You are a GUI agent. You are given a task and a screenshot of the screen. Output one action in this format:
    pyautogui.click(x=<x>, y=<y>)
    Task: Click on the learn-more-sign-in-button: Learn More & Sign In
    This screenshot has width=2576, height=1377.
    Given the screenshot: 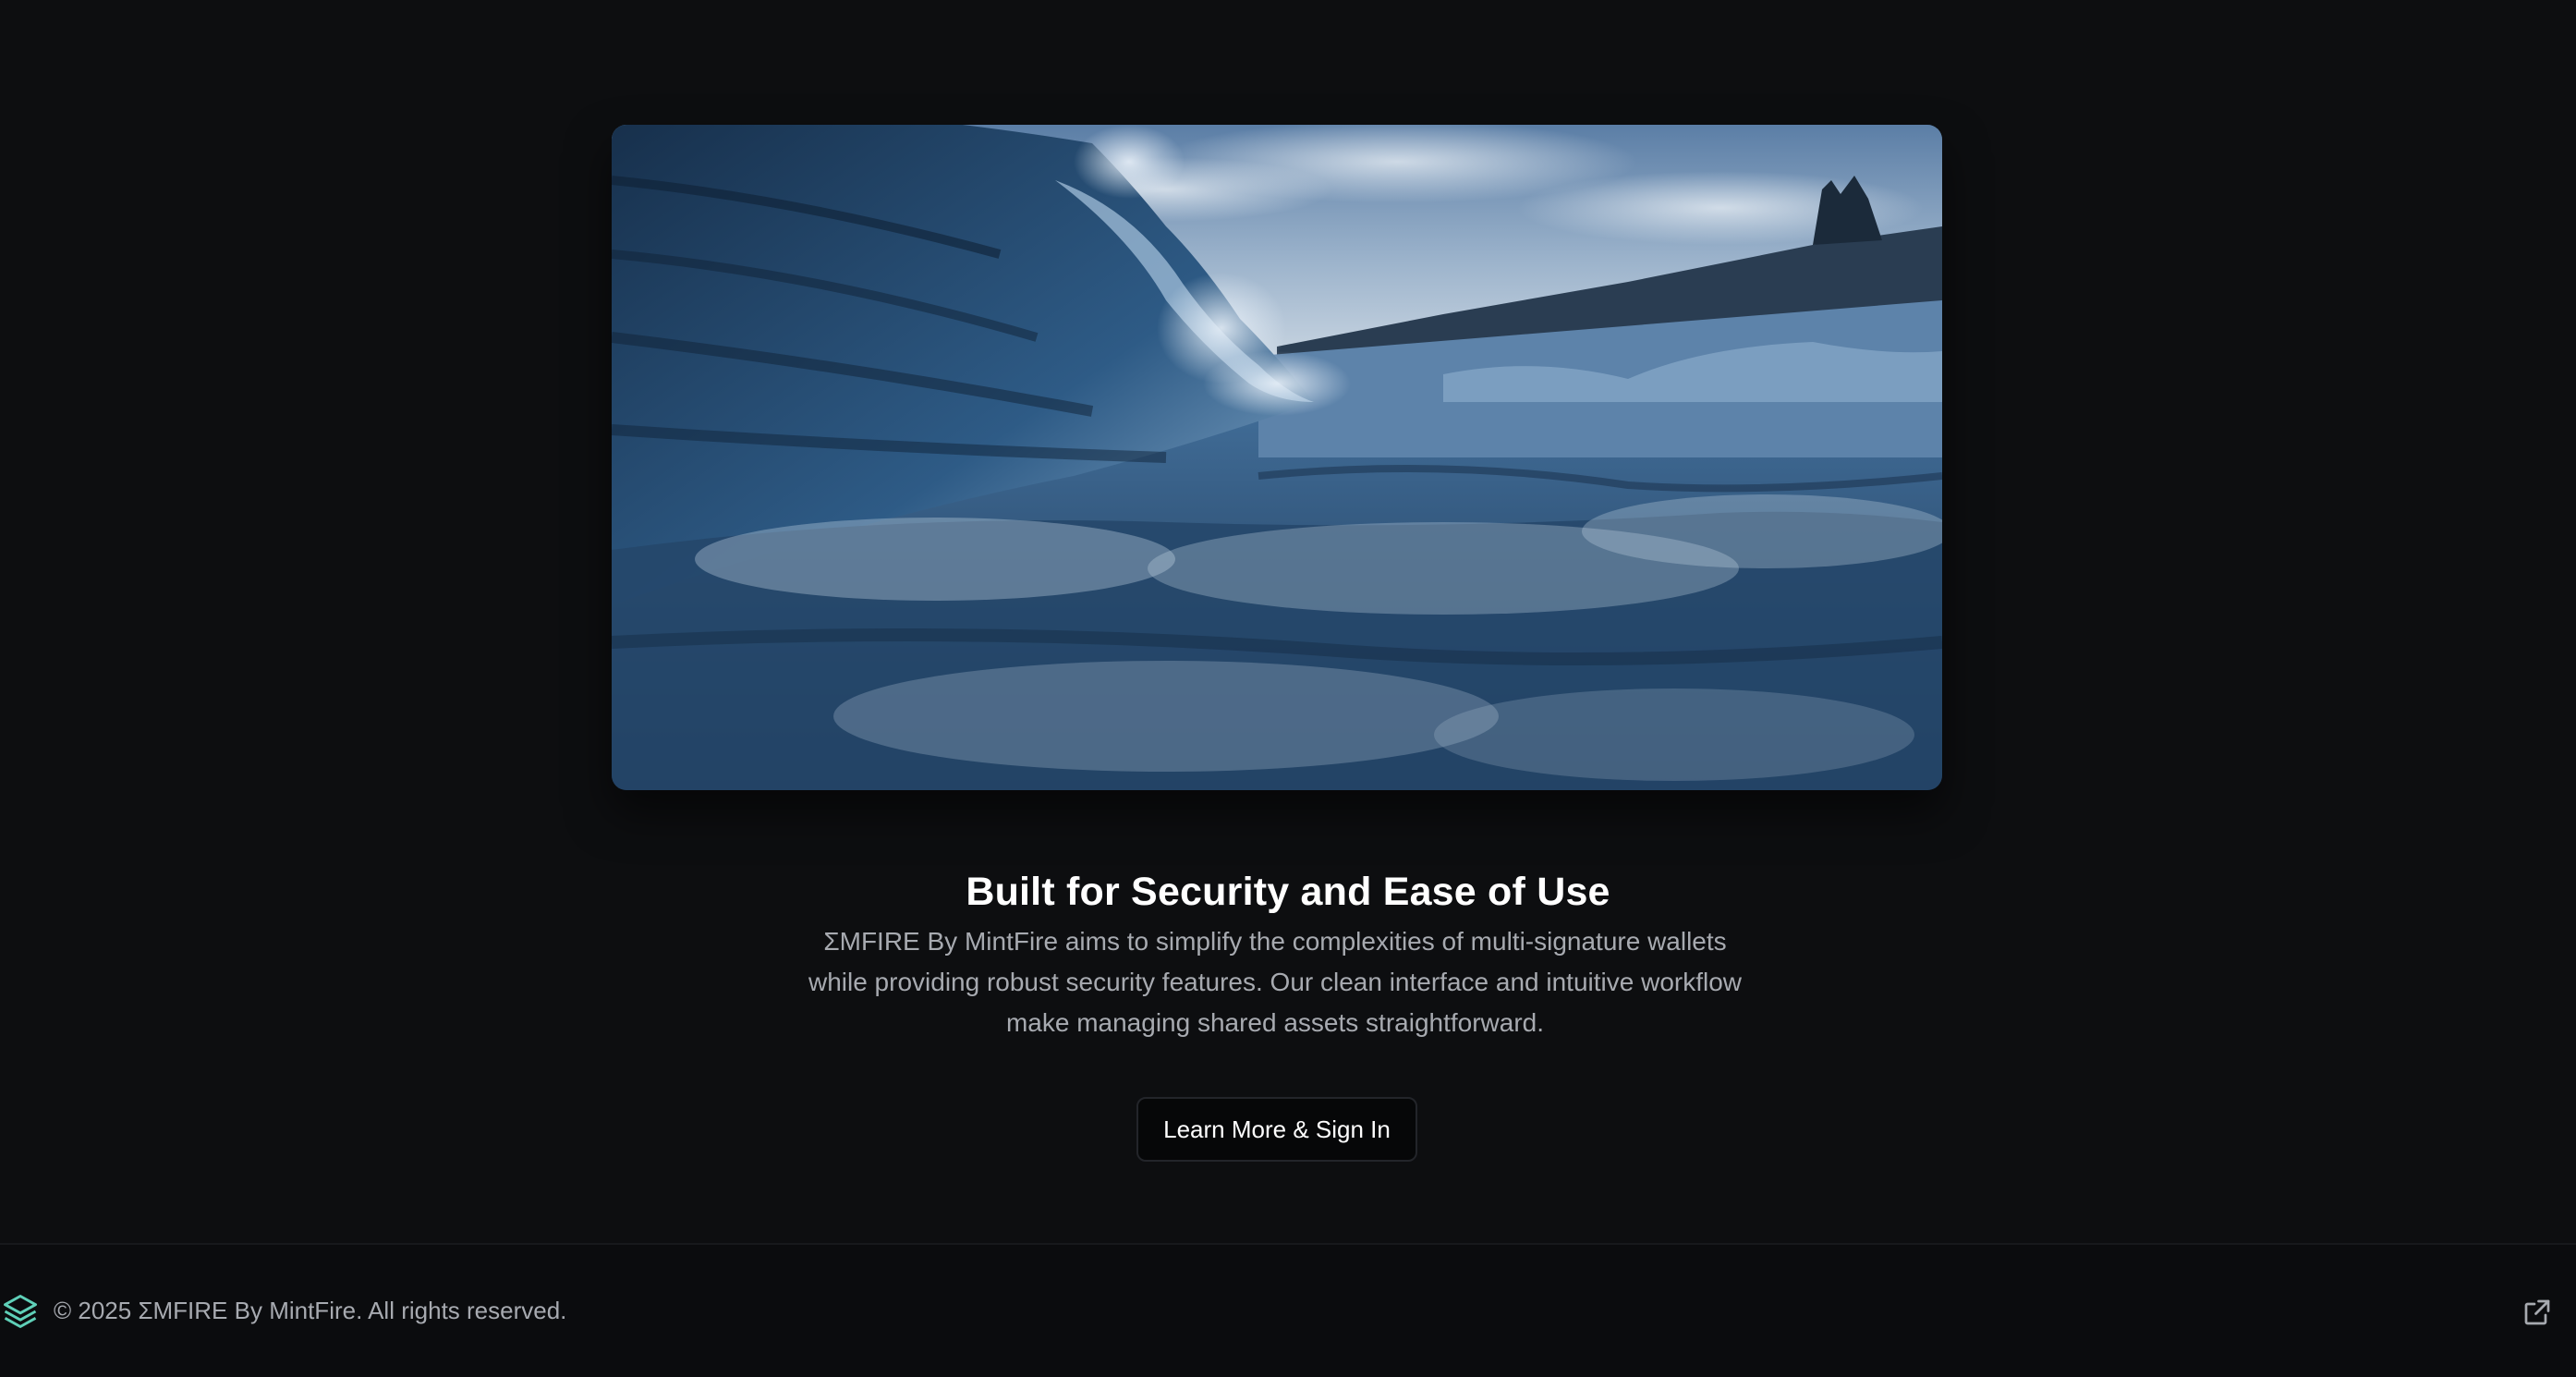 What is the action you would take?
    pyautogui.click(x=1276, y=1130)
    